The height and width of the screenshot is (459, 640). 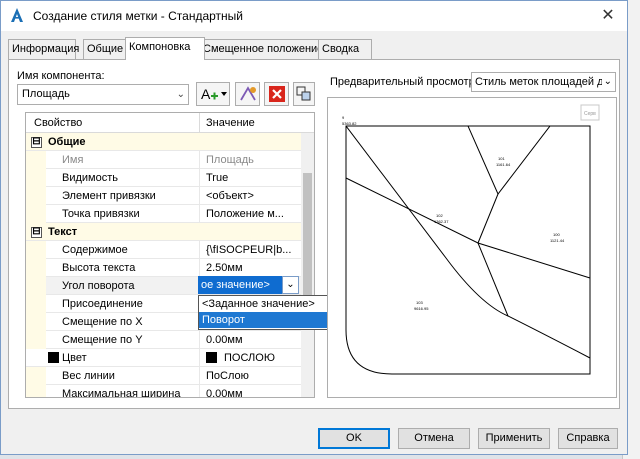 What do you see at coordinates (163, 391) in the screenshot?
I see `table-row: Максимальная ширина 0.00мм` at bounding box center [163, 391].